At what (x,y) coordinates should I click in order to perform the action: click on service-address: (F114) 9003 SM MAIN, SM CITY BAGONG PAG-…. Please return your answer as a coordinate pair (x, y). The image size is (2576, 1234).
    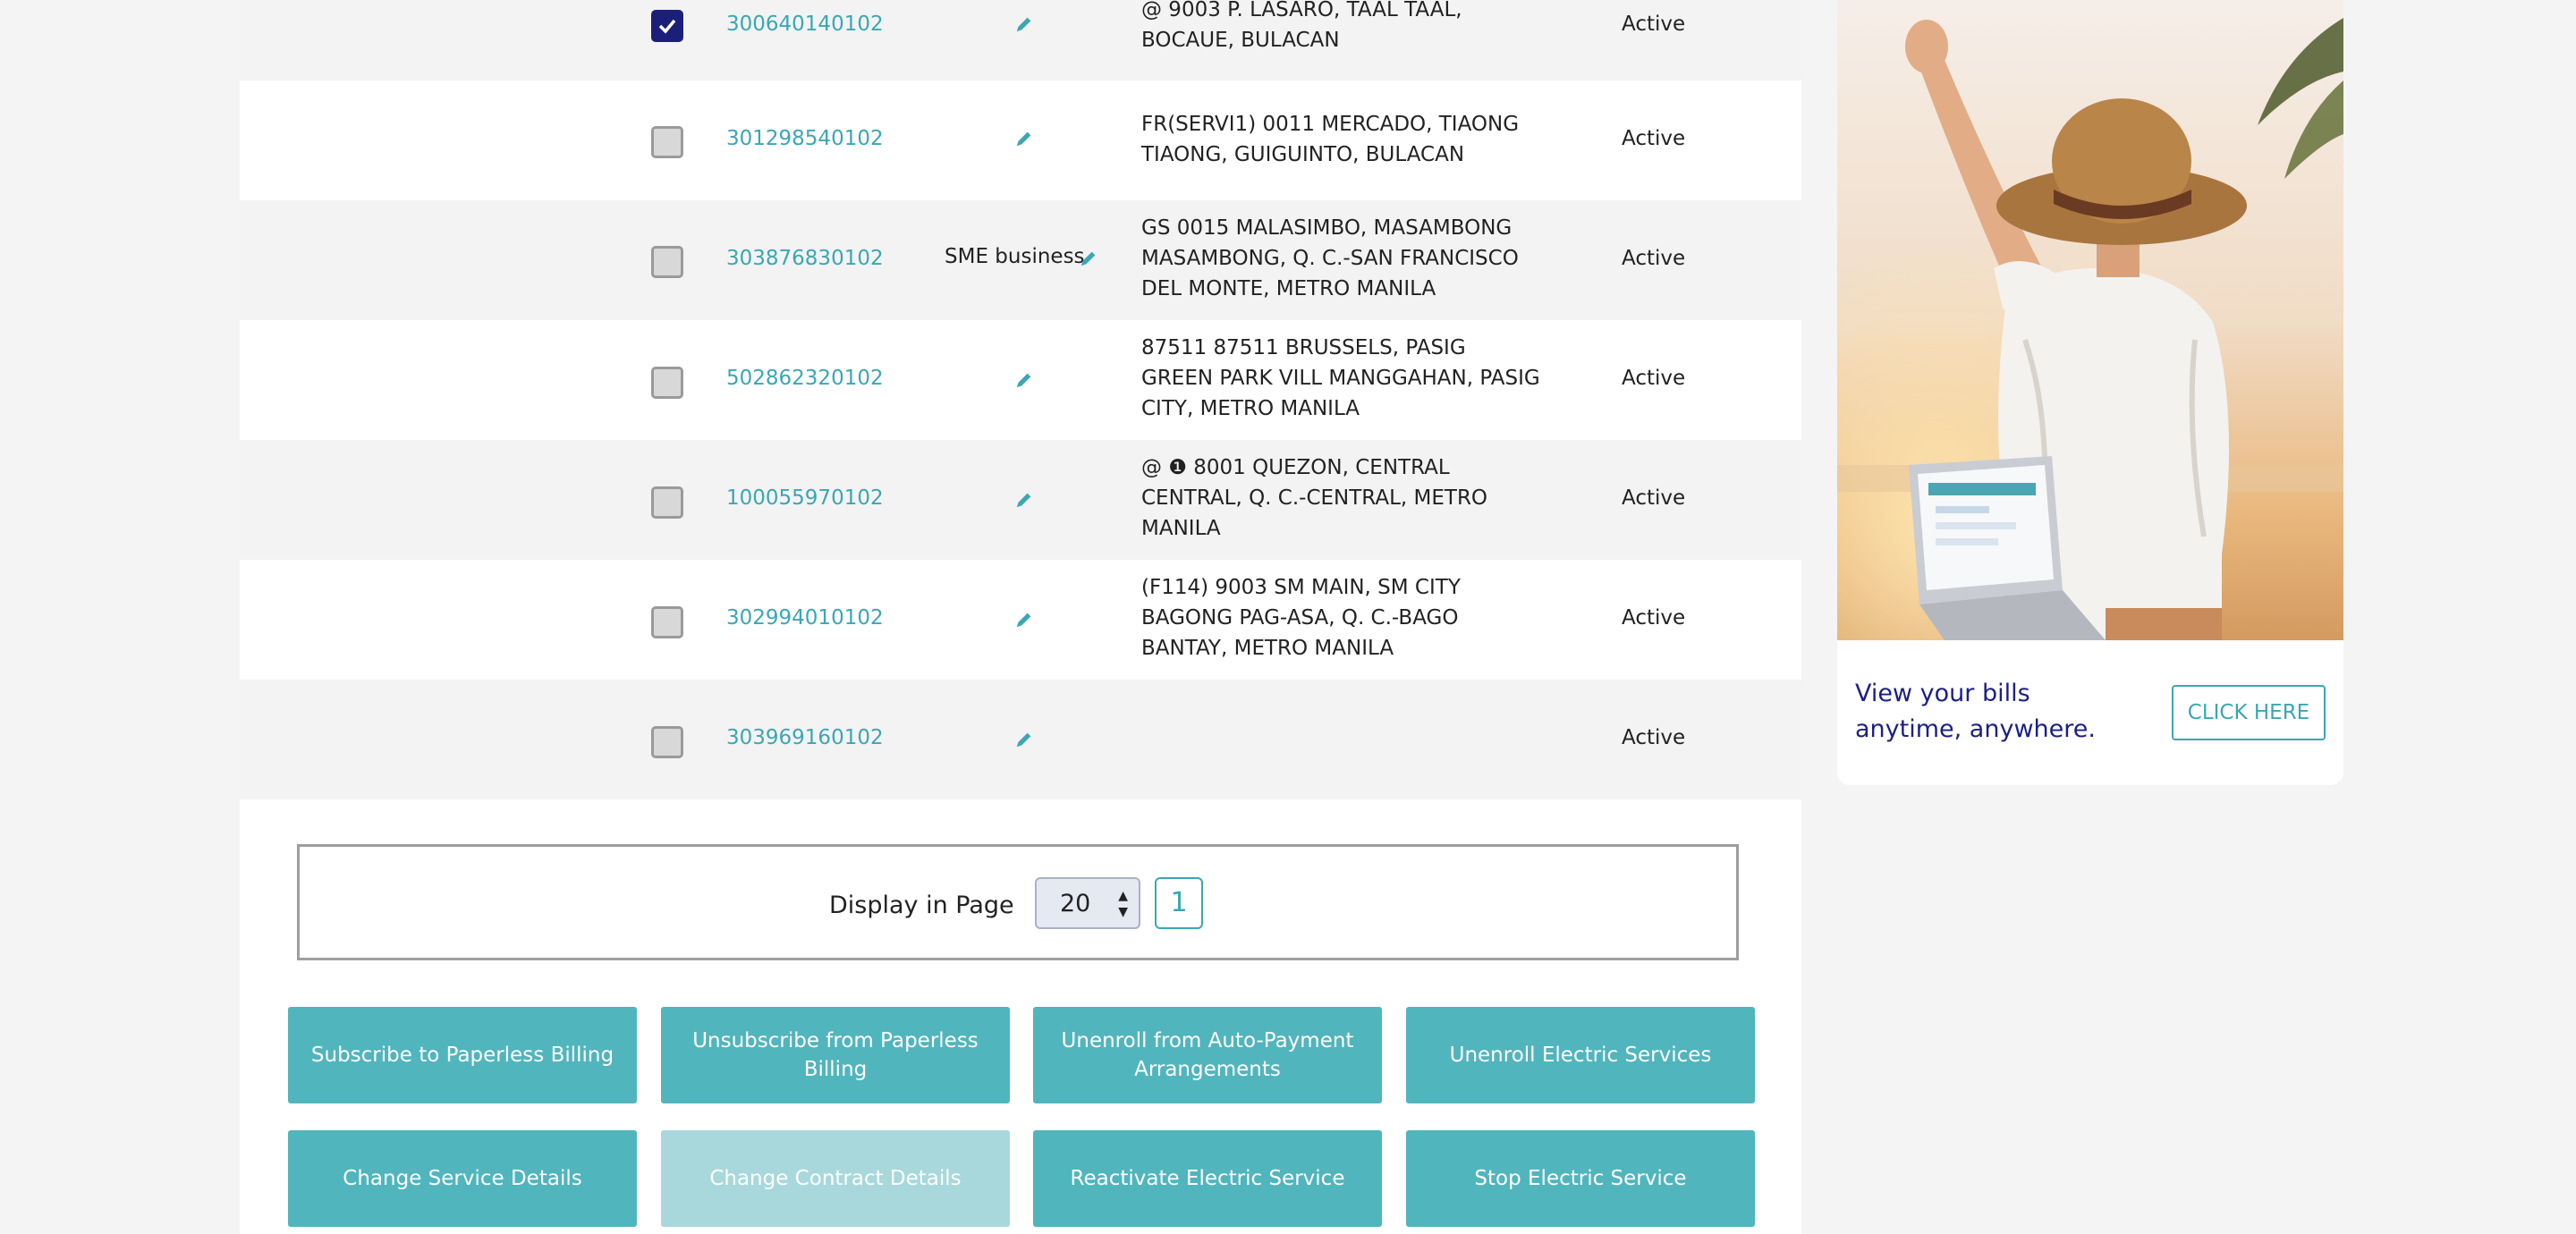
    Looking at the image, I should click on (1301, 618).